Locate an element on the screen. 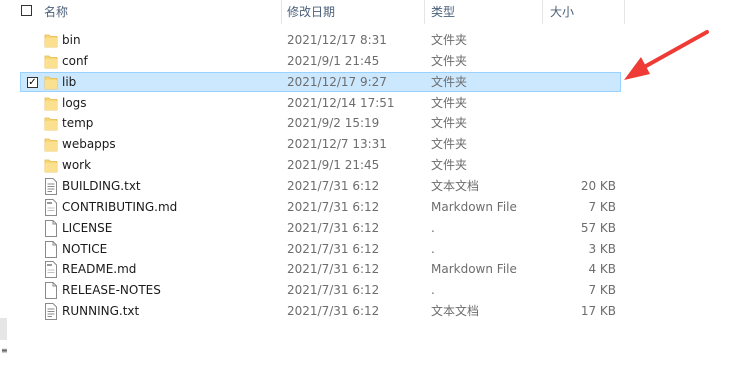 This screenshot has height=368, width=736. file-row: webapps 2021/12/7 13:31 文件夹 is located at coordinates (320, 144).